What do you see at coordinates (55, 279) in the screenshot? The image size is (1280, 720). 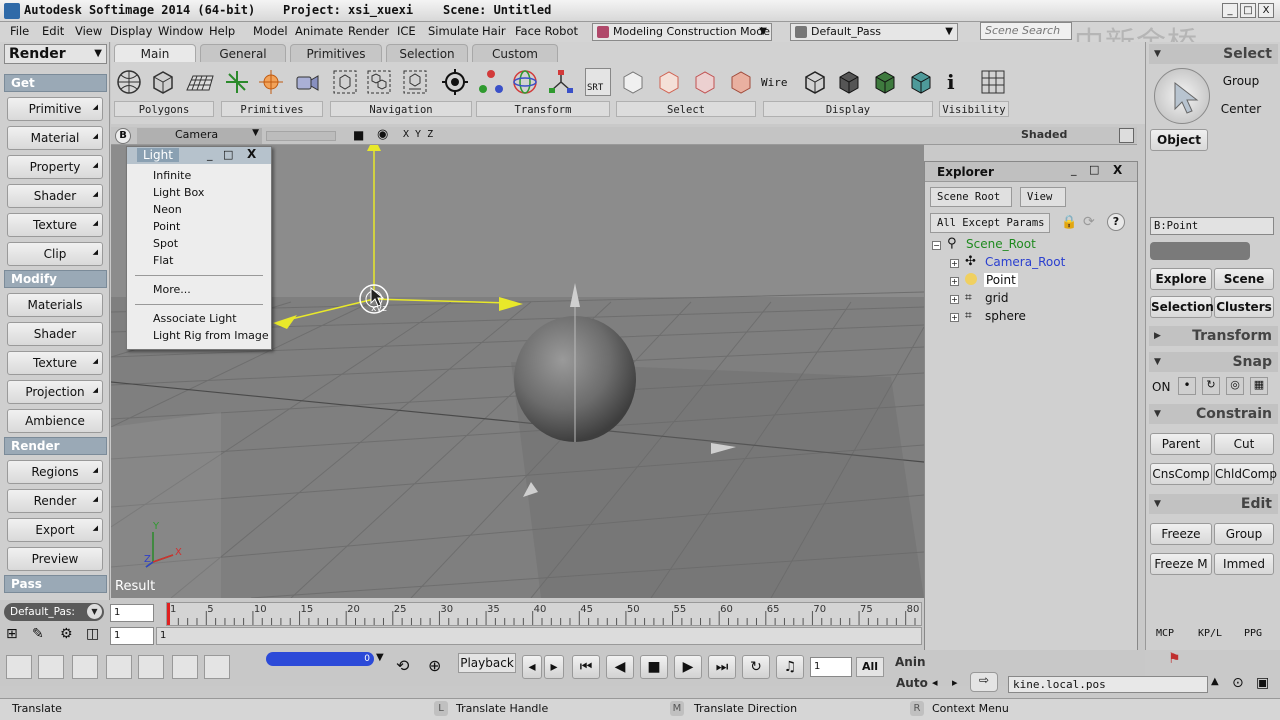 I see `section-modify: Modify` at bounding box center [55, 279].